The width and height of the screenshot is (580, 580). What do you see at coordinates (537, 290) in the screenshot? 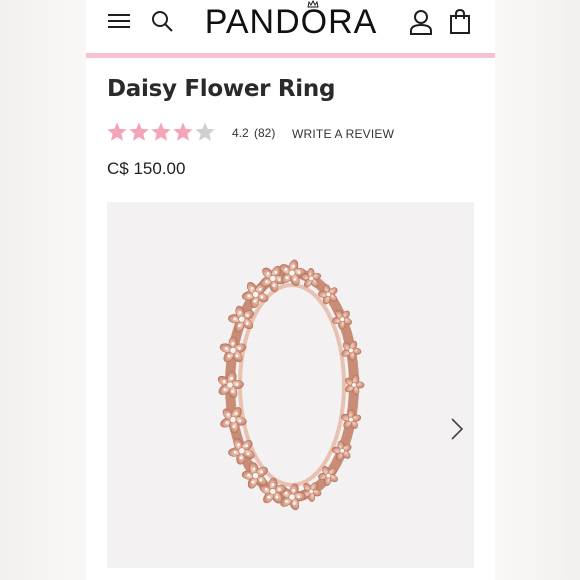
I see `right-backdrop` at bounding box center [537, 290].